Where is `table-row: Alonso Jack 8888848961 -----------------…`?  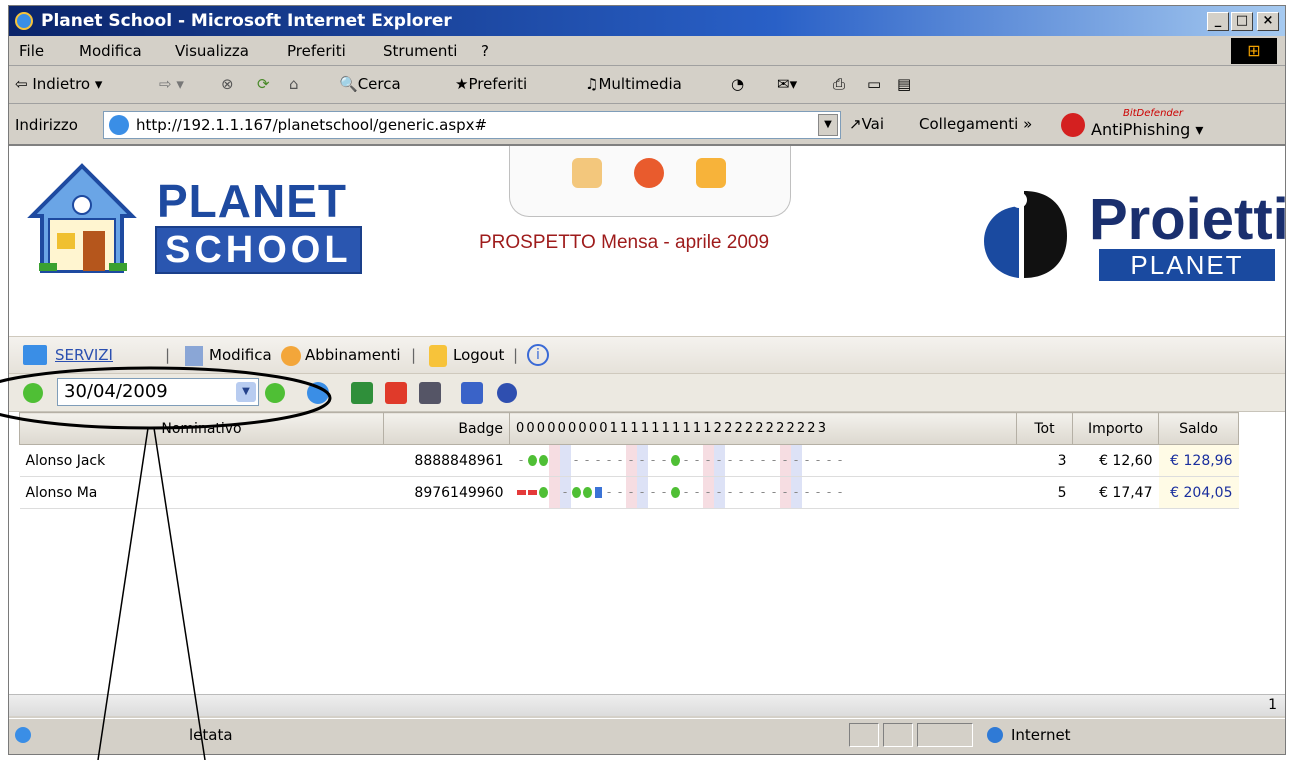 table-row: Alonso Jack 8888848961 -----------------… is located at coordinates (629, 460).